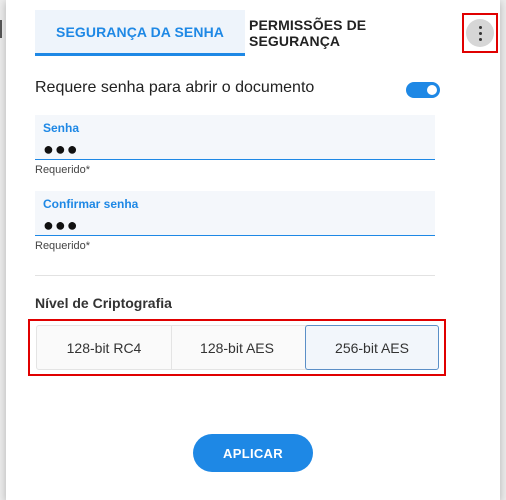 This screenshot has width=506, height=500. What do you see at coordinates (235, 137) in the screenshot?
I see `password-field: Senha ●●●` at bounding box center [235, 137].